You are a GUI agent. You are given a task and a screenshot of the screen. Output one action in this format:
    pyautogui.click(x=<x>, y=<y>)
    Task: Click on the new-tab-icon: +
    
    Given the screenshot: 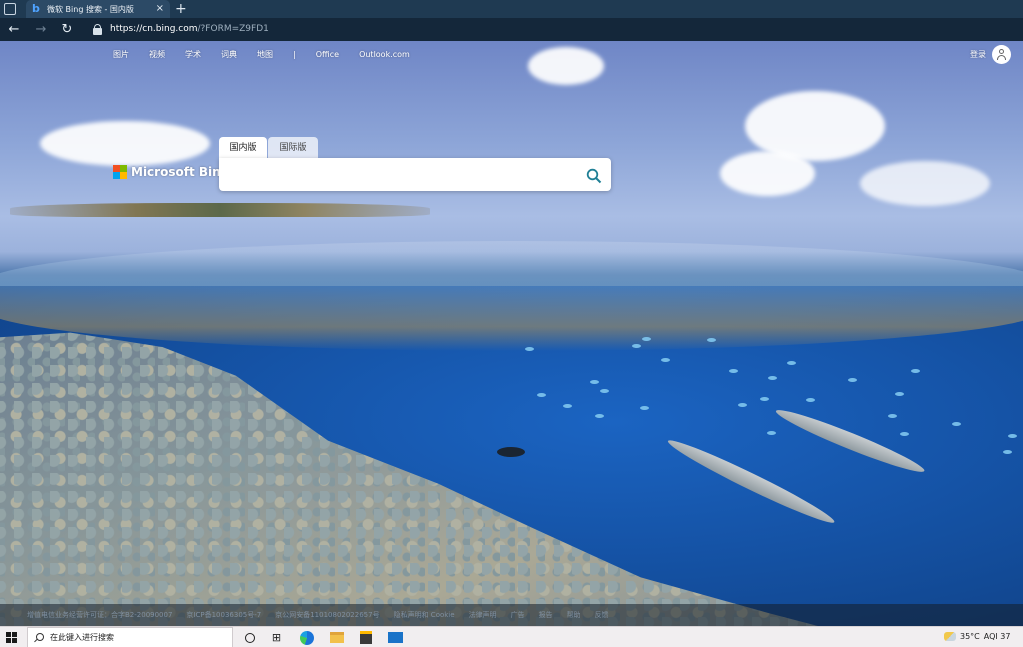 What is the action you would take?
    pyautogui.click(x=181, y=9)
    